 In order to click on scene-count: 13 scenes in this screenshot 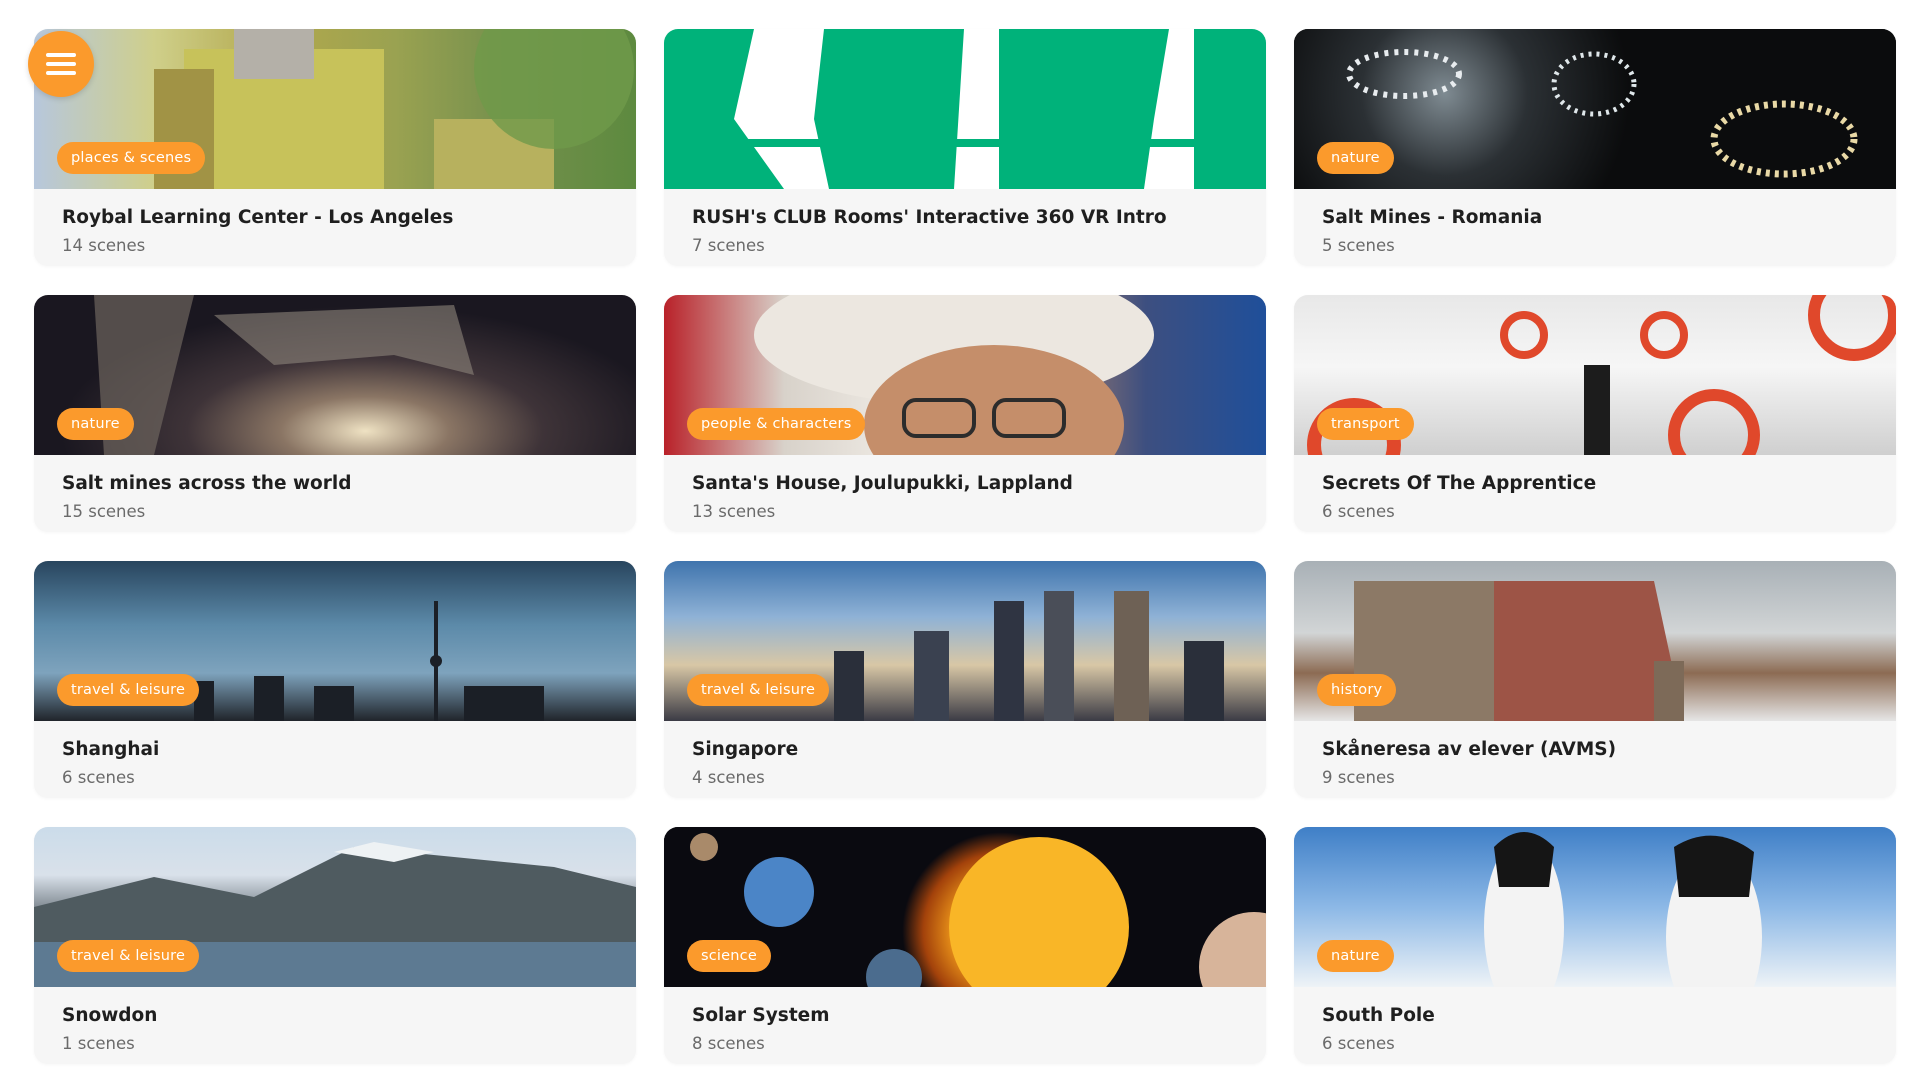, I will do `click(734, 511)`.